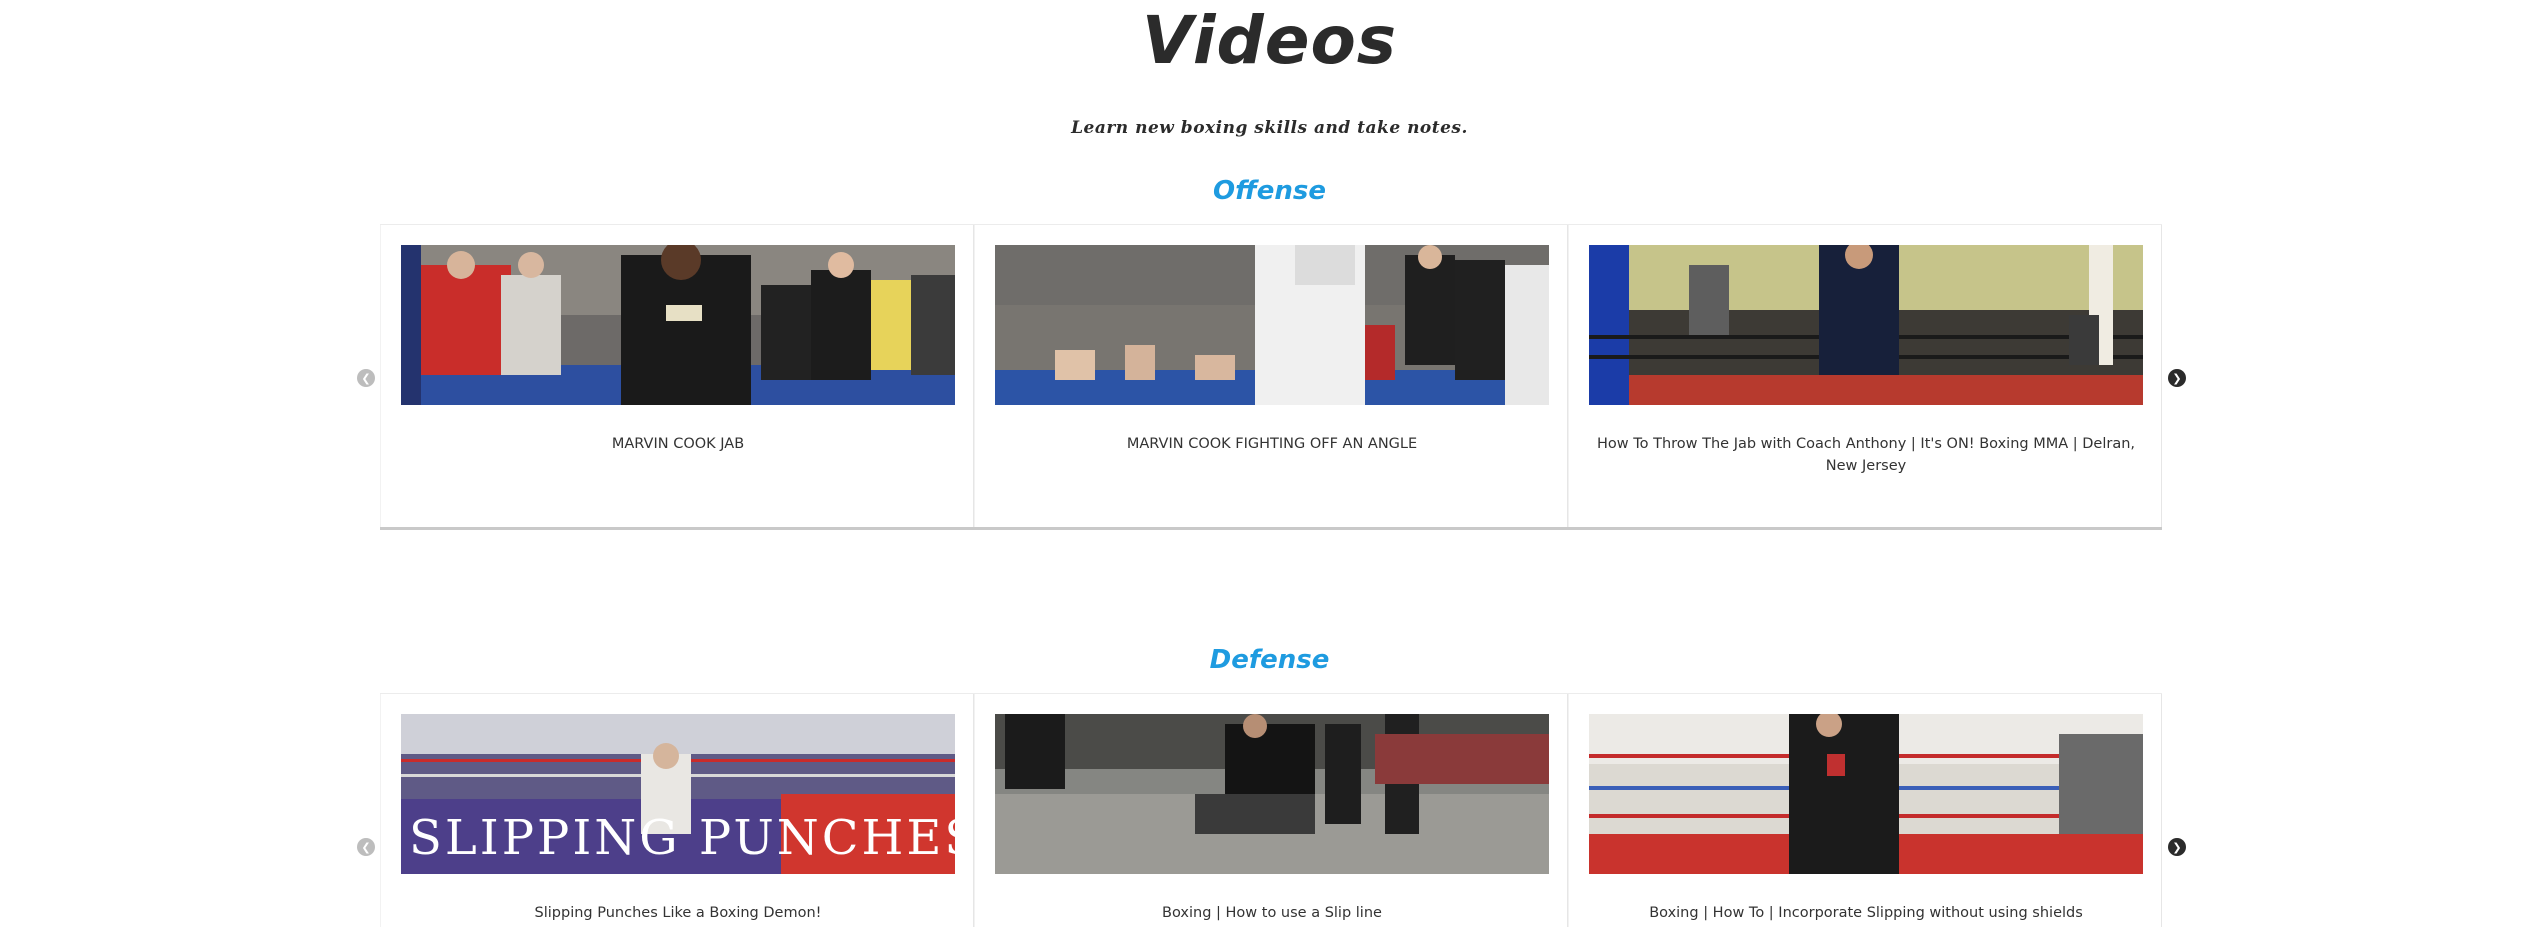  What do you see at coordinates (1272, 913) in the screenshot?
I see `video-title: Boxing | How to use a Slip line` at bounding box center [1272, 913].